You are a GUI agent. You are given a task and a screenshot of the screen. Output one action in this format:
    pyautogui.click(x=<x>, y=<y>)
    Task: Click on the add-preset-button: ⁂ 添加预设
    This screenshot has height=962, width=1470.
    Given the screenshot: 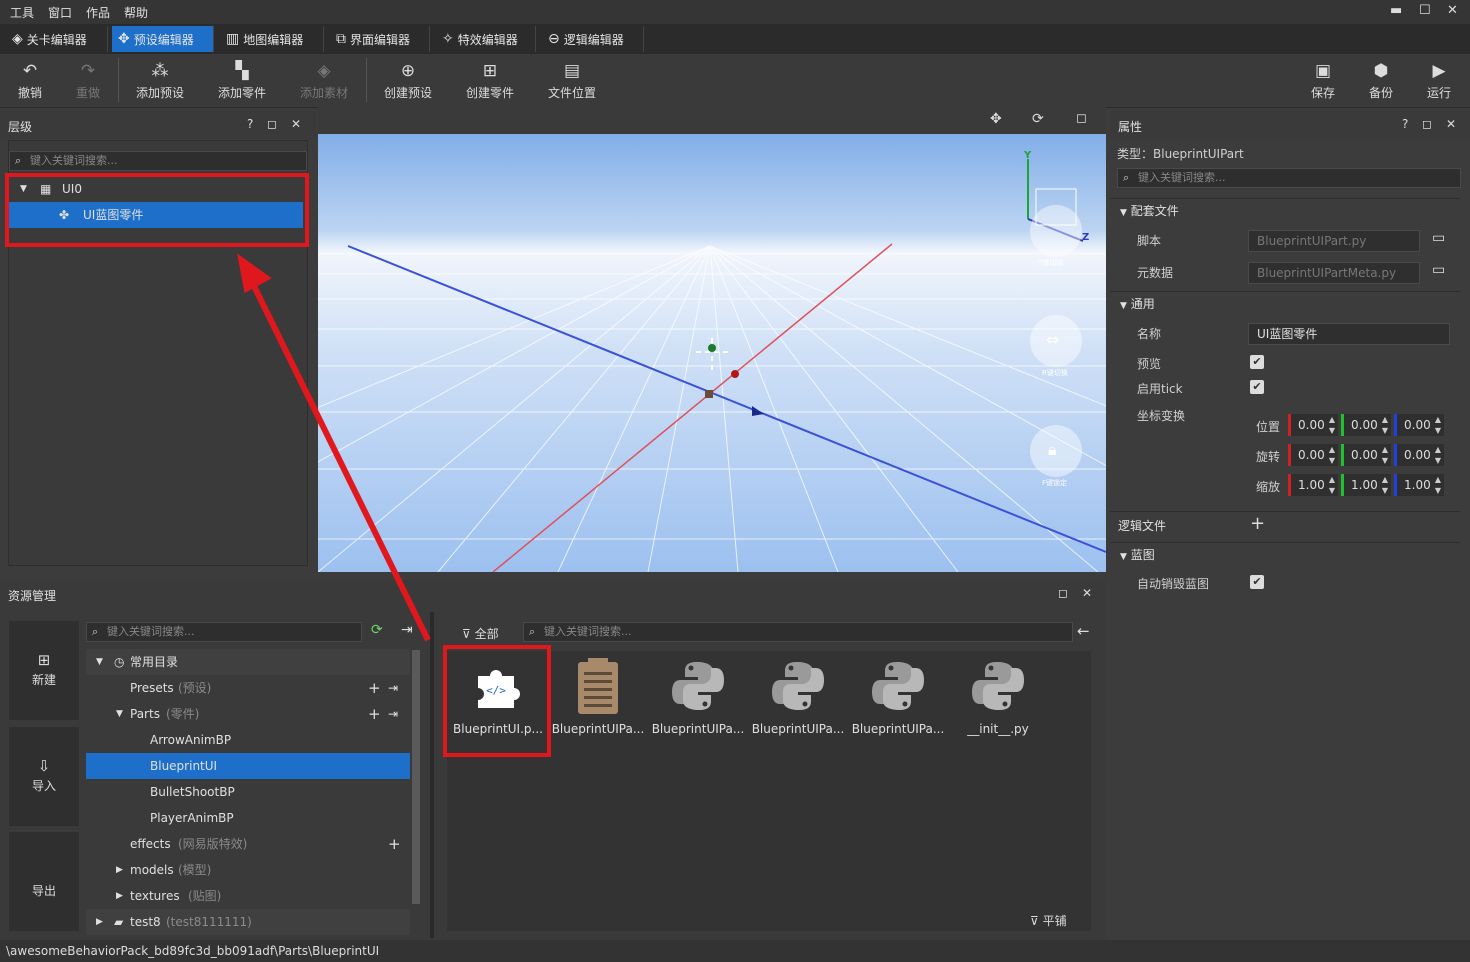 What is the action you would take?
    pyautogui.click(x=160, y=79)
    